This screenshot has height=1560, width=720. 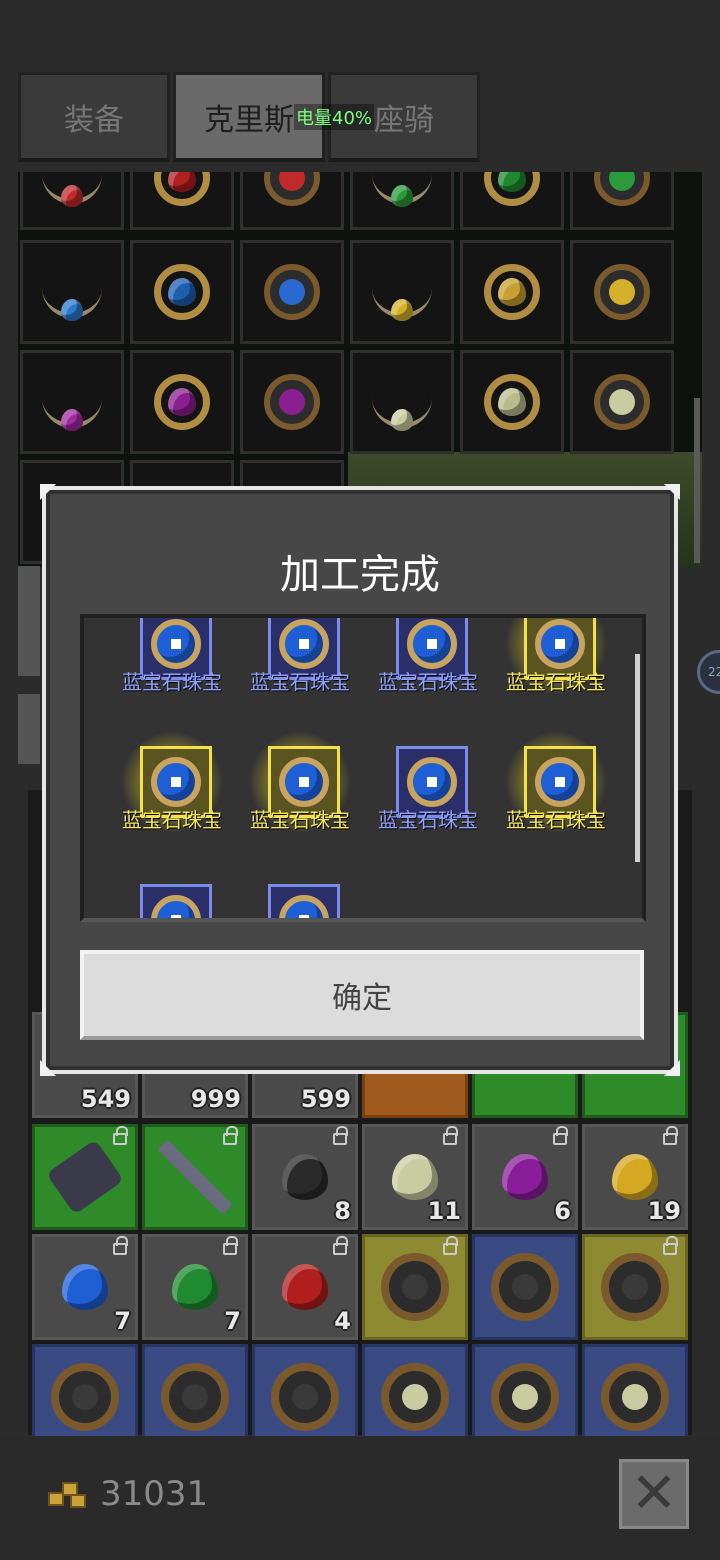 What do you see at coordinates (68, 1496) in the screenshot?
I see `gold-coins-icon` at bounding box center [68, 1496].